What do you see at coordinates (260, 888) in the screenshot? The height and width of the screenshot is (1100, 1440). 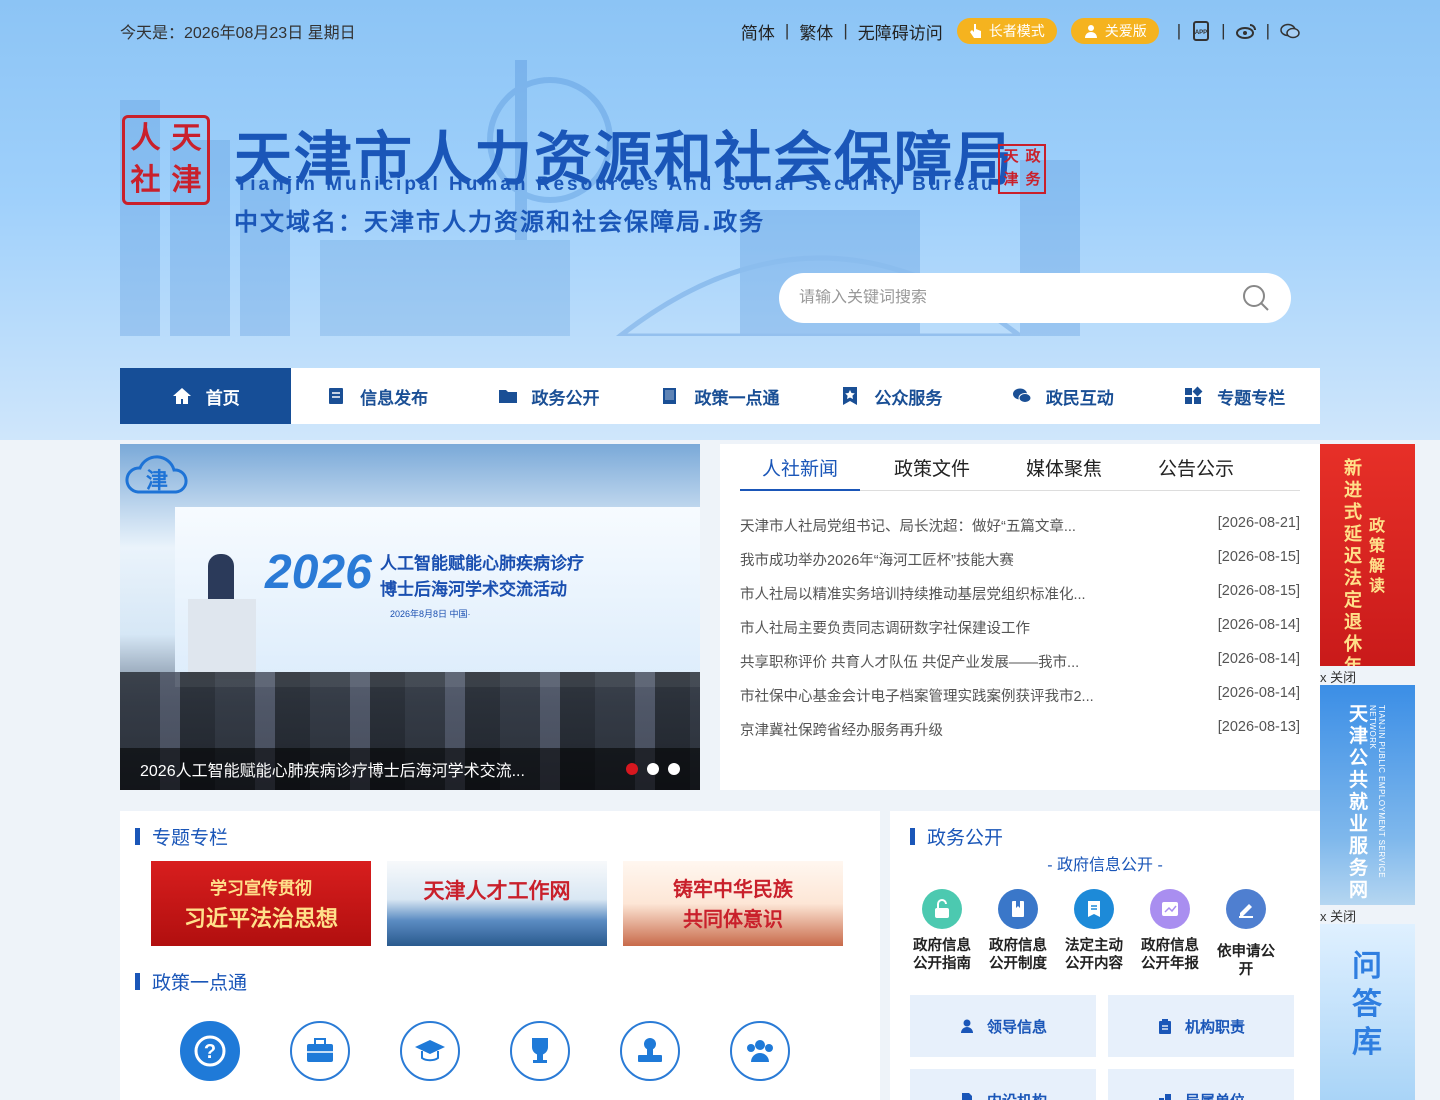 I see `banner-line: 学习宣传贯彻` at bounding box center [260, 888].